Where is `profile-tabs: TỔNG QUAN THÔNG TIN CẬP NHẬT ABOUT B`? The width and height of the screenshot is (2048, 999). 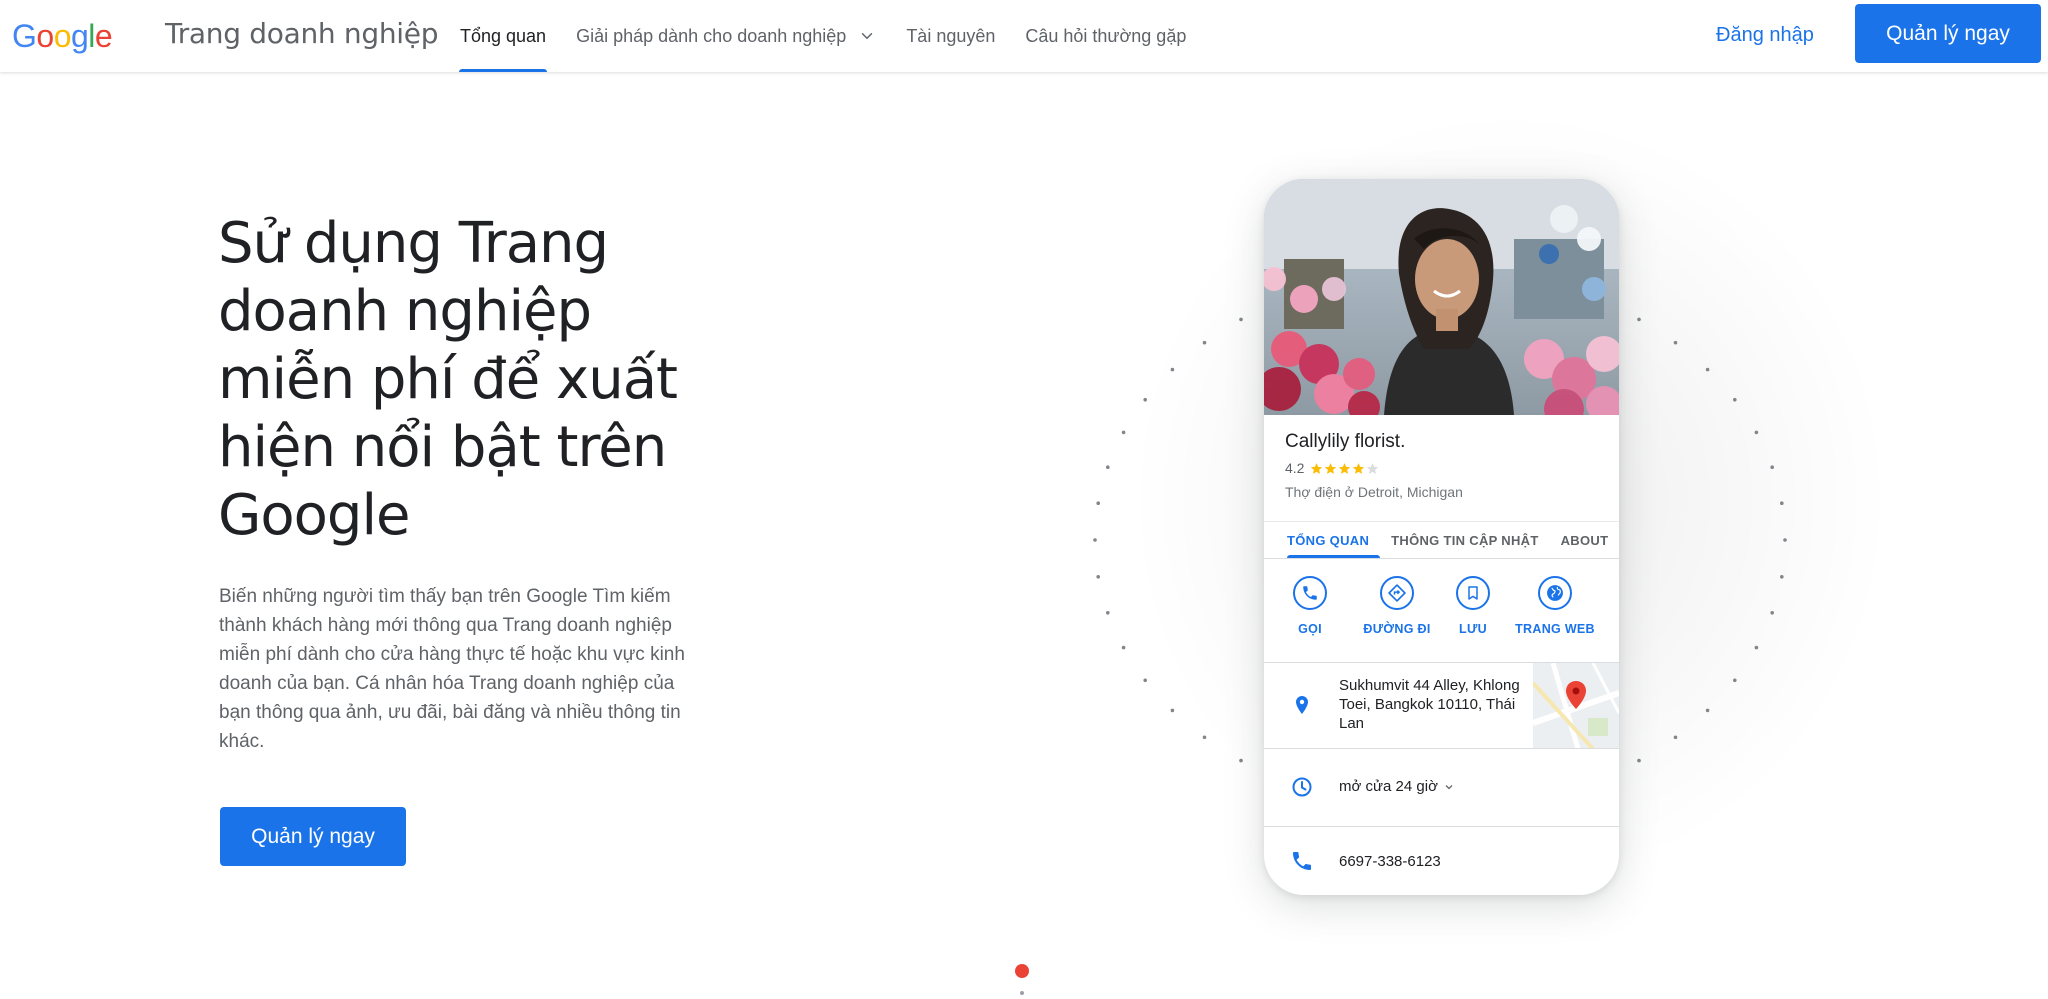 profile-tabs: TỔNG QUAN THÔNG TIN CẬP NHẬT ABOUT B is located at coordinates (1441, 540).